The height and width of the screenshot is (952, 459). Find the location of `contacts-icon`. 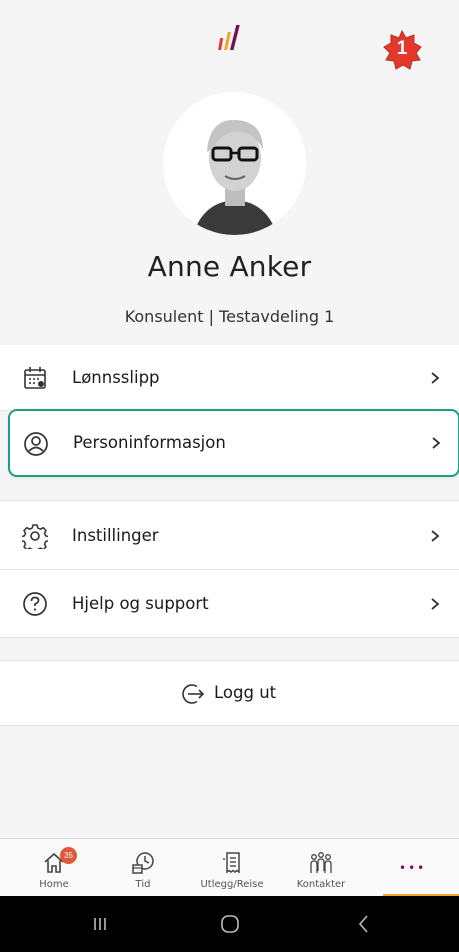

contacts-icon is located at coordinates (321, 862).